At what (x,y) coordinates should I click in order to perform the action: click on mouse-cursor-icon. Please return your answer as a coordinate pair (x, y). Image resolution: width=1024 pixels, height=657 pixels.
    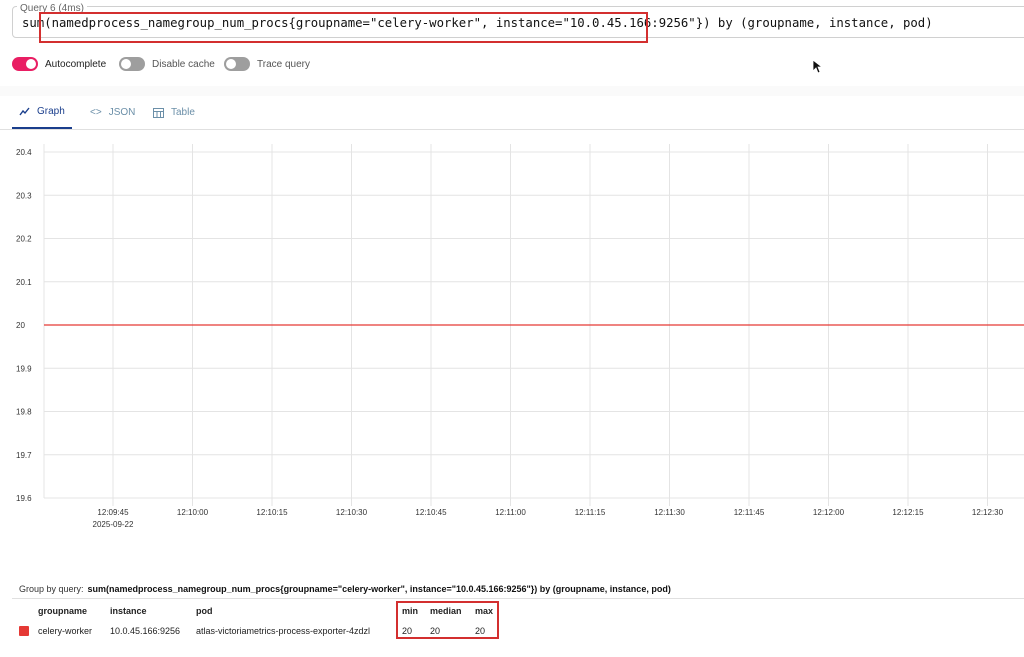
    Looking at the image, I should click on (817, 66).